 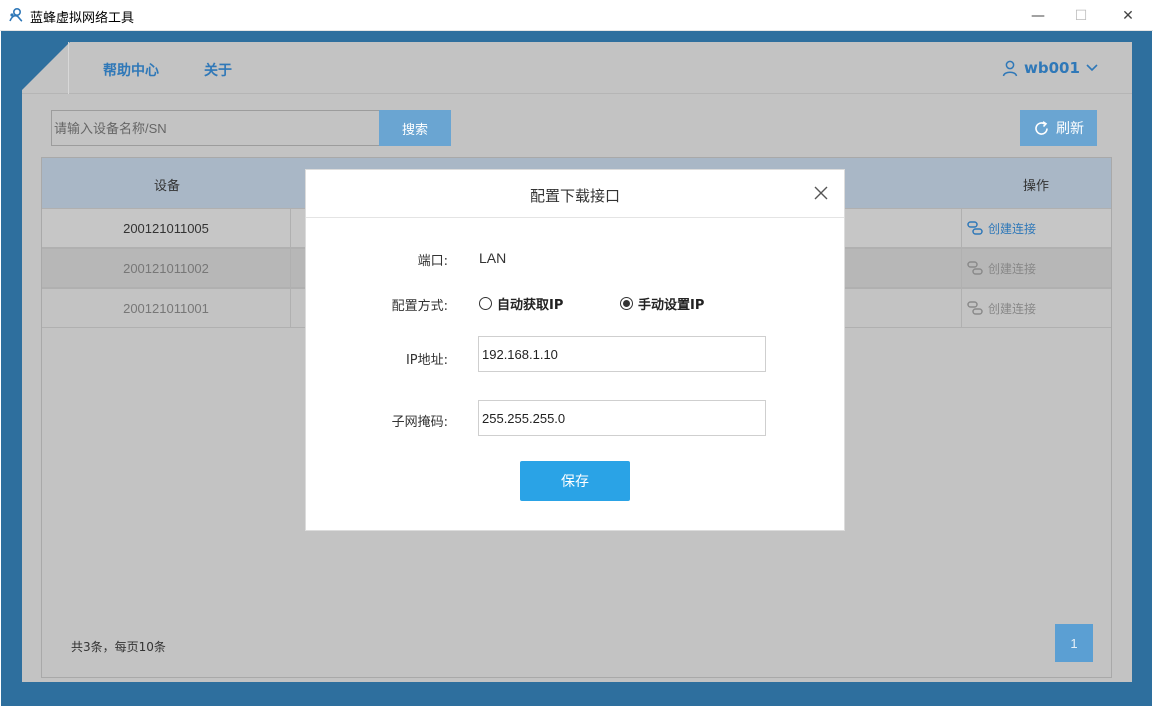 I want to click on device-sn: 200121011001, so click(x=166, y=308).